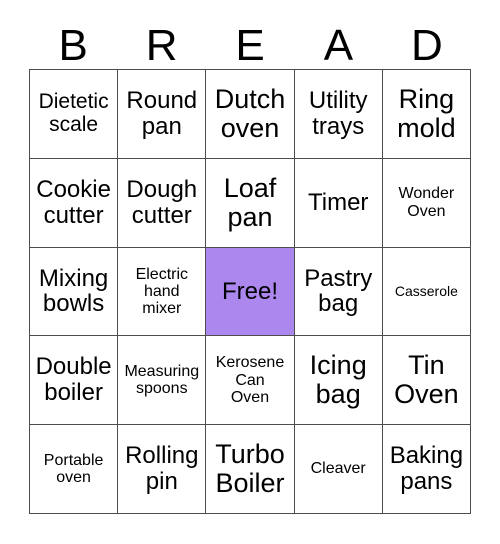 This screenshot has width=500, height=544. I want to click on bingo-cell-label: Timer, so click(338, 202).